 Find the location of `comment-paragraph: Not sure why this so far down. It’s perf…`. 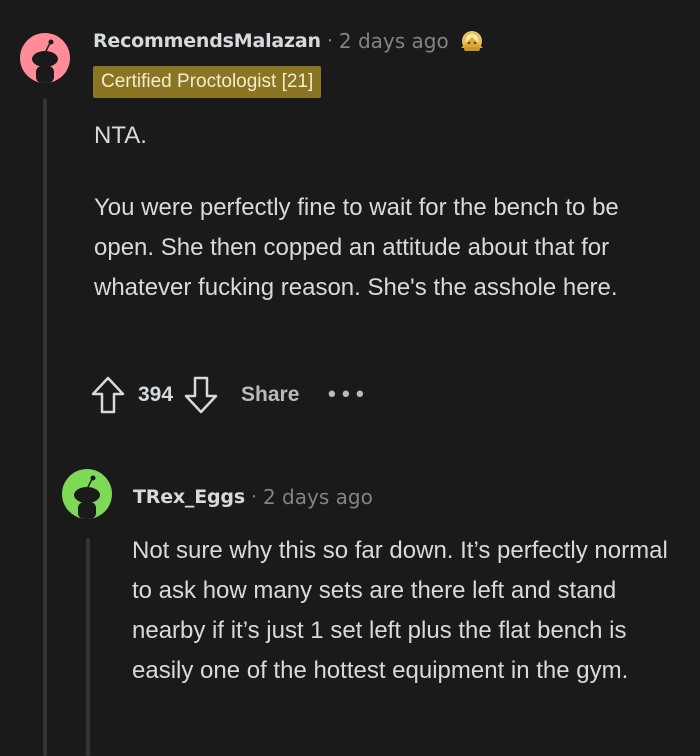

comment-paragraph: Not sure why this so far down. It’s perf… is located at coordinates (400, 610).